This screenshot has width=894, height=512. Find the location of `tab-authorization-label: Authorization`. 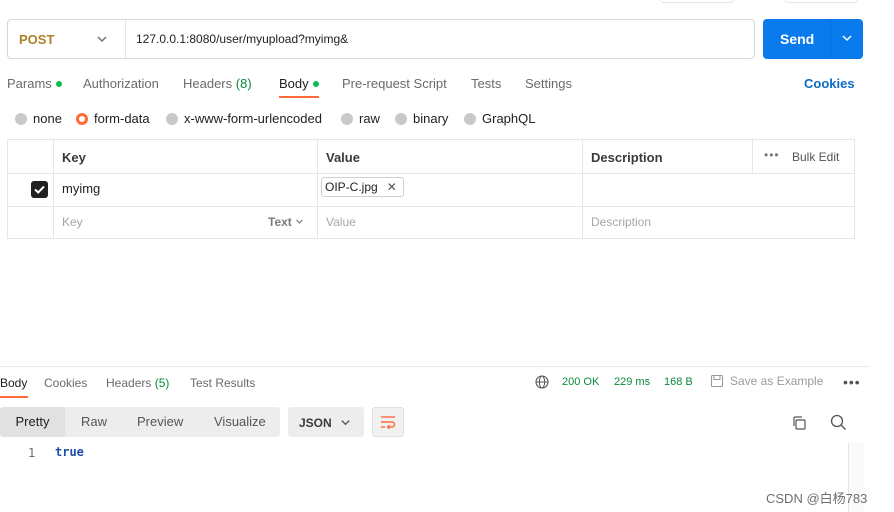

tab-authorization-label: Authorization is located at coordinates (121, 83).